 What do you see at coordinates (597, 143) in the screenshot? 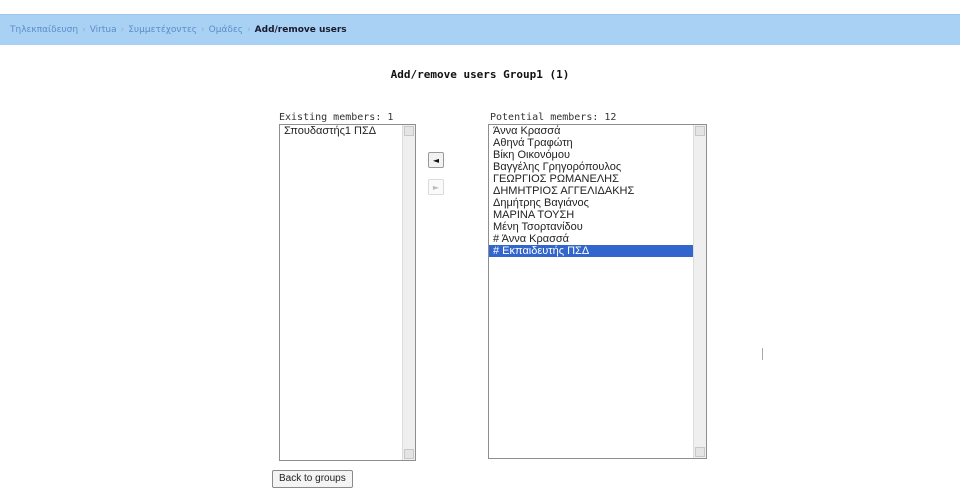
I see `potential-member-option: Αθηνά Τραφώτη` at bounding box center [597, 143].